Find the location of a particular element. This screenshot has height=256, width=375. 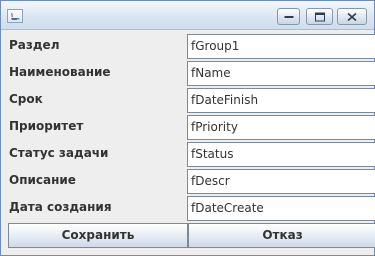

name-field: fName is located at coordinates (281, 73).